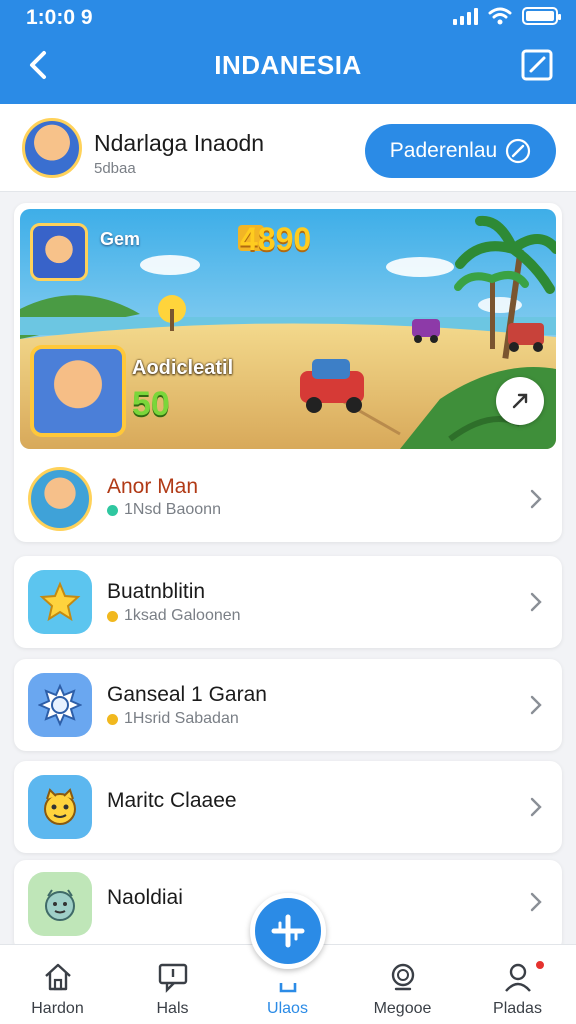 The height and width of the screenshot is (1024, 576). Describe the element at coordinates (518, 151) in the screenshot. I see `edit-pen-icon` at that location.